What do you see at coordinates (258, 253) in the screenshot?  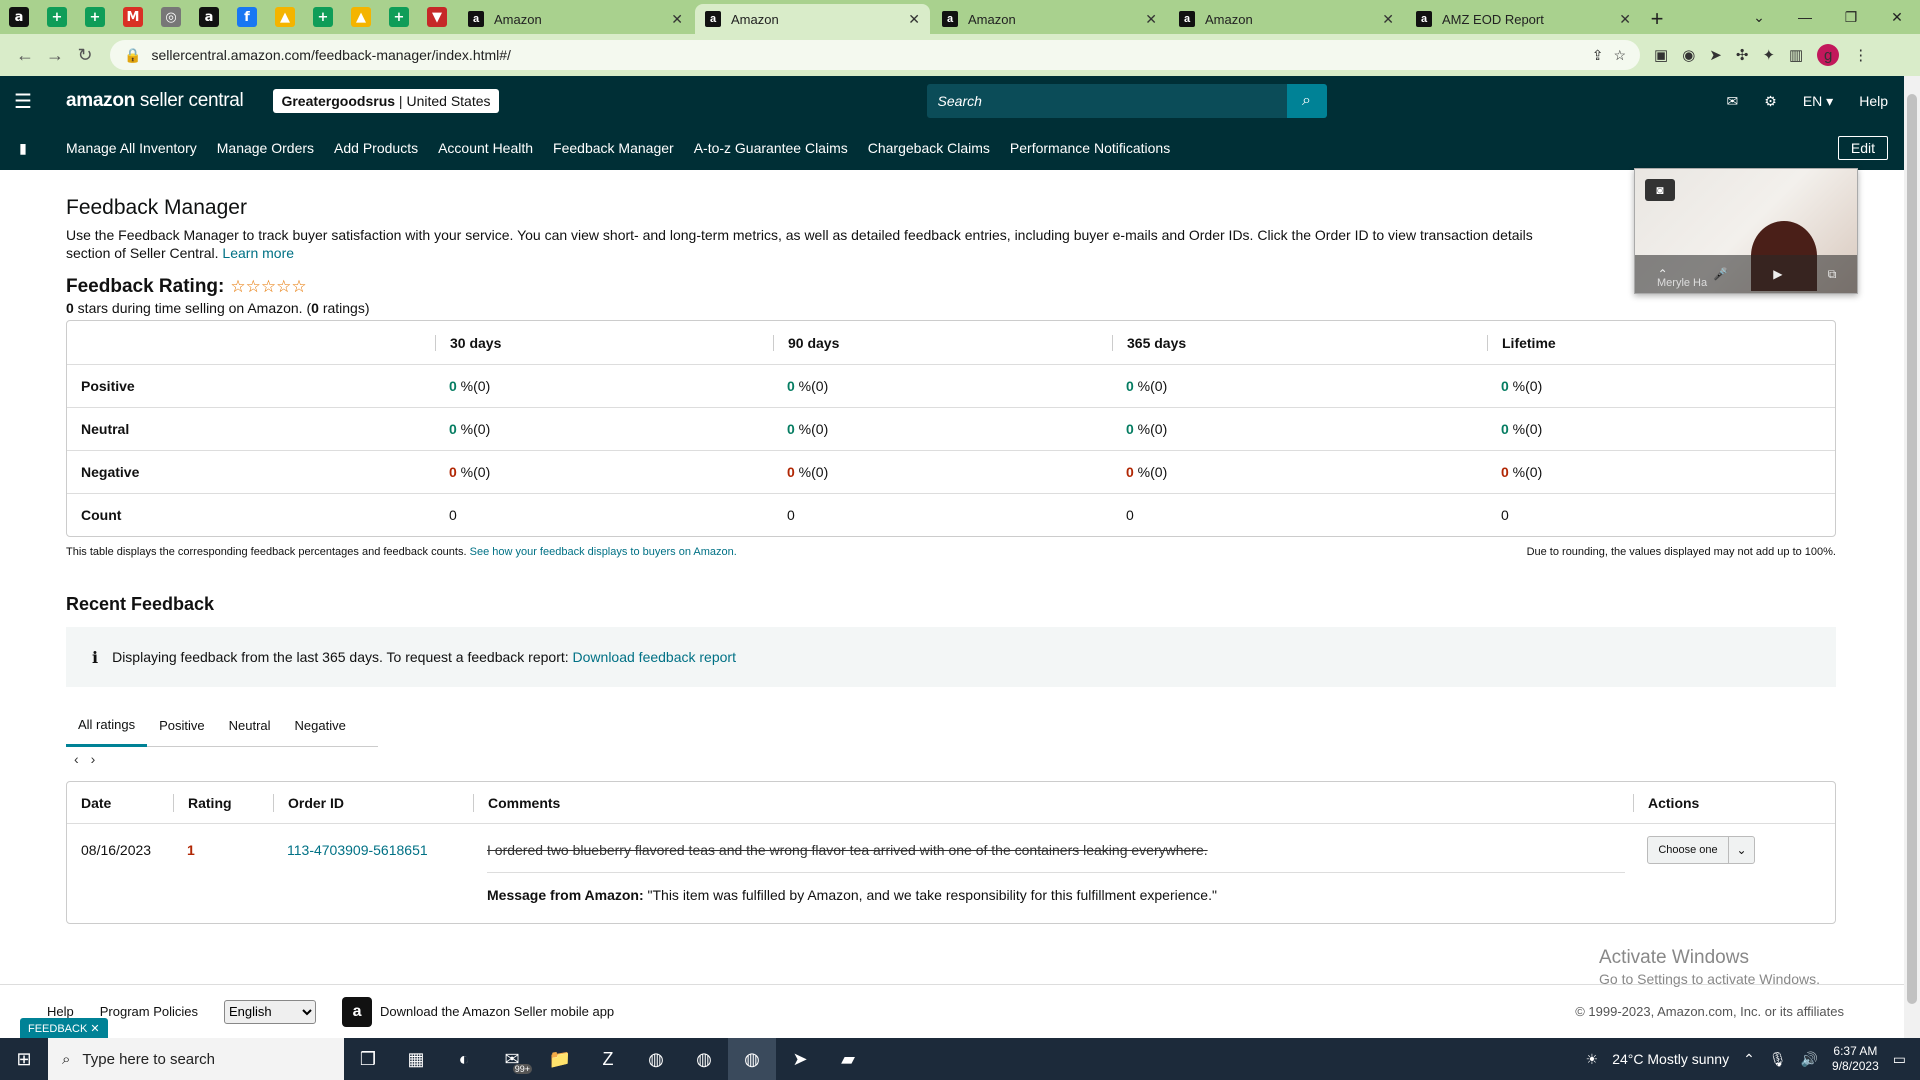 I see `learn-more-link: Learn more` at bounding box center [258, 253].